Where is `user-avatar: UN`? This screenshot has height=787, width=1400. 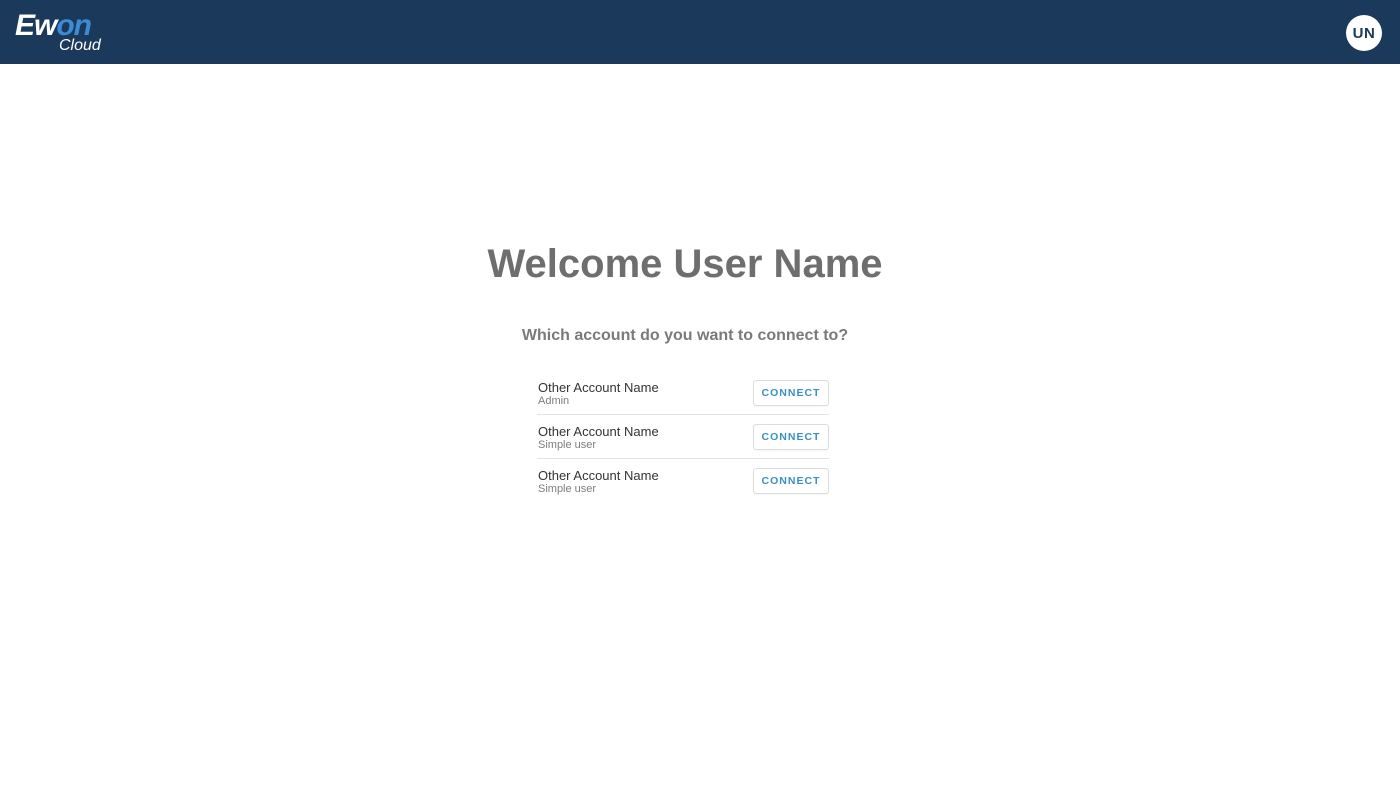
user-avatar: UN is located at coordinates (1364, 33).